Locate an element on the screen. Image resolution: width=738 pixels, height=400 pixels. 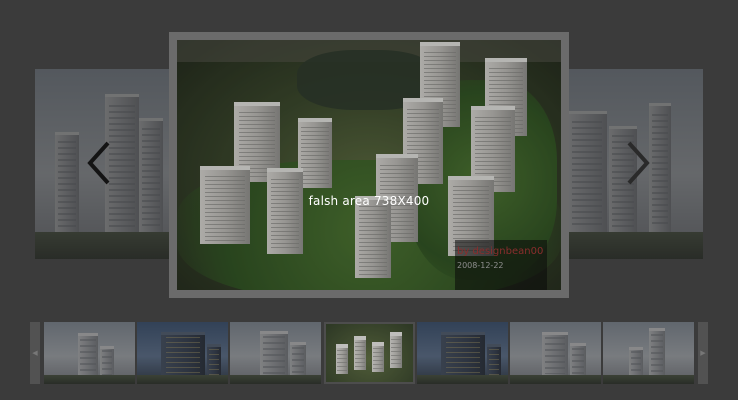
caption-date: 2008-12-22 is located at coordinates (480, 265).